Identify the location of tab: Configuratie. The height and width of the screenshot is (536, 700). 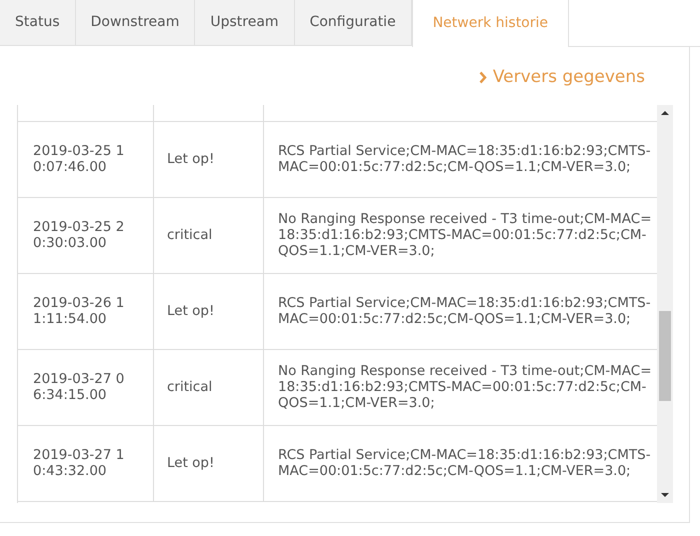
(353, 23).